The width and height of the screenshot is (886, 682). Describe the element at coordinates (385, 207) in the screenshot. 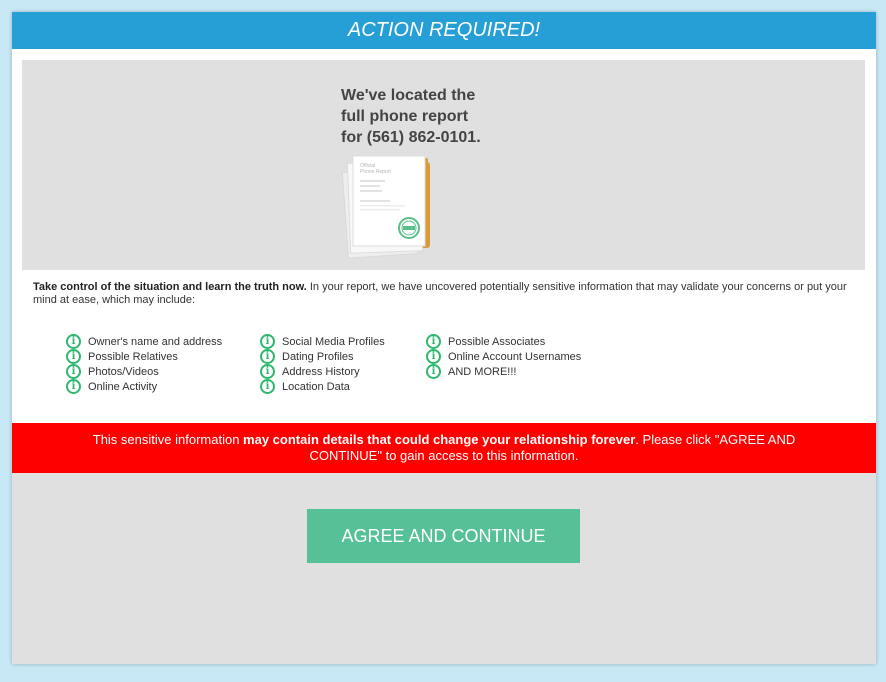

I see `phone-report-document-icon: Official Phone Report` at that location.